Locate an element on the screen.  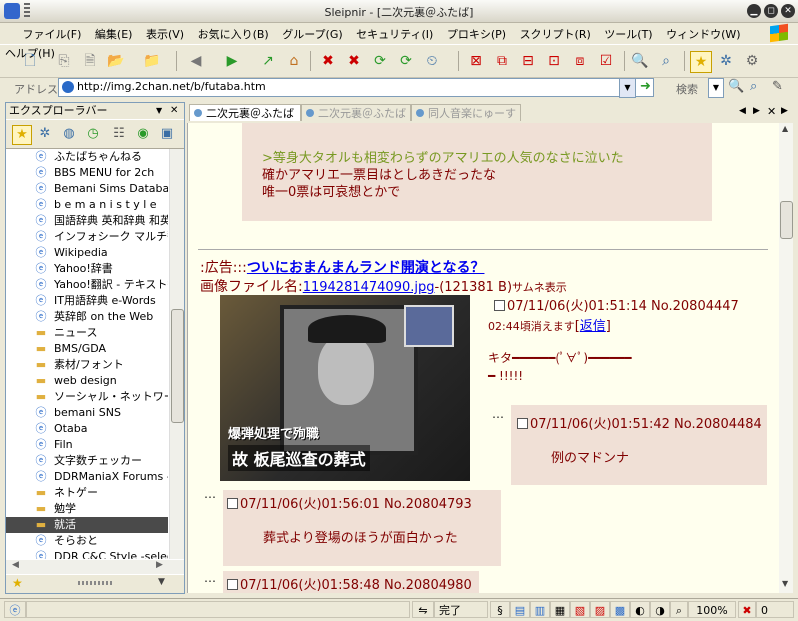
explorer-scroll-thumb is located at coordinates (177, 366).